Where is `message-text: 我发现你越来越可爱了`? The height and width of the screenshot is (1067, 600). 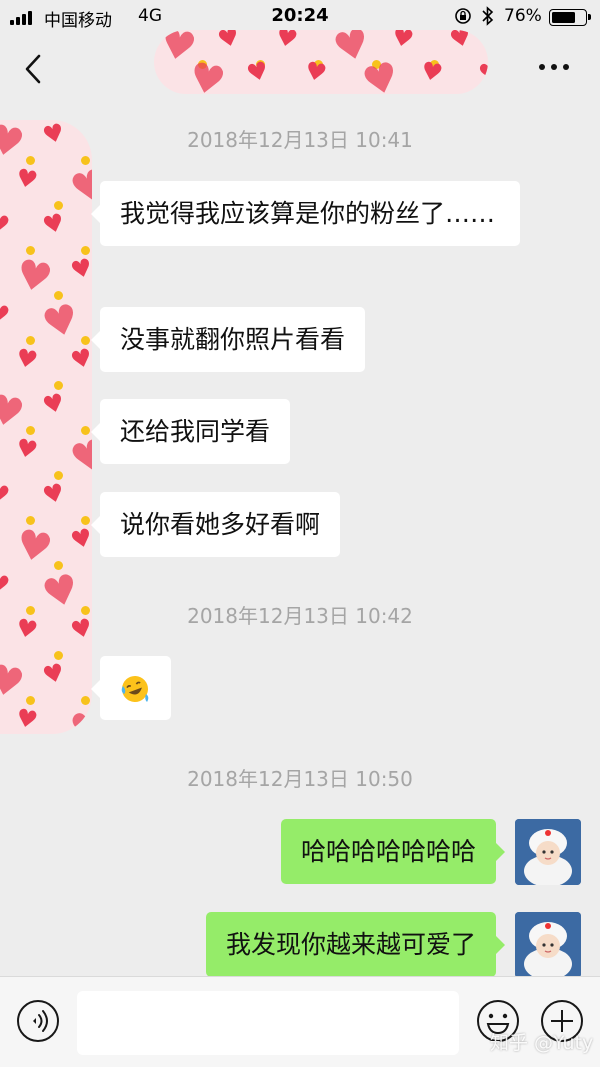 message-text: 我发现你越来越可爱了 is located at coordinates (350, 944).